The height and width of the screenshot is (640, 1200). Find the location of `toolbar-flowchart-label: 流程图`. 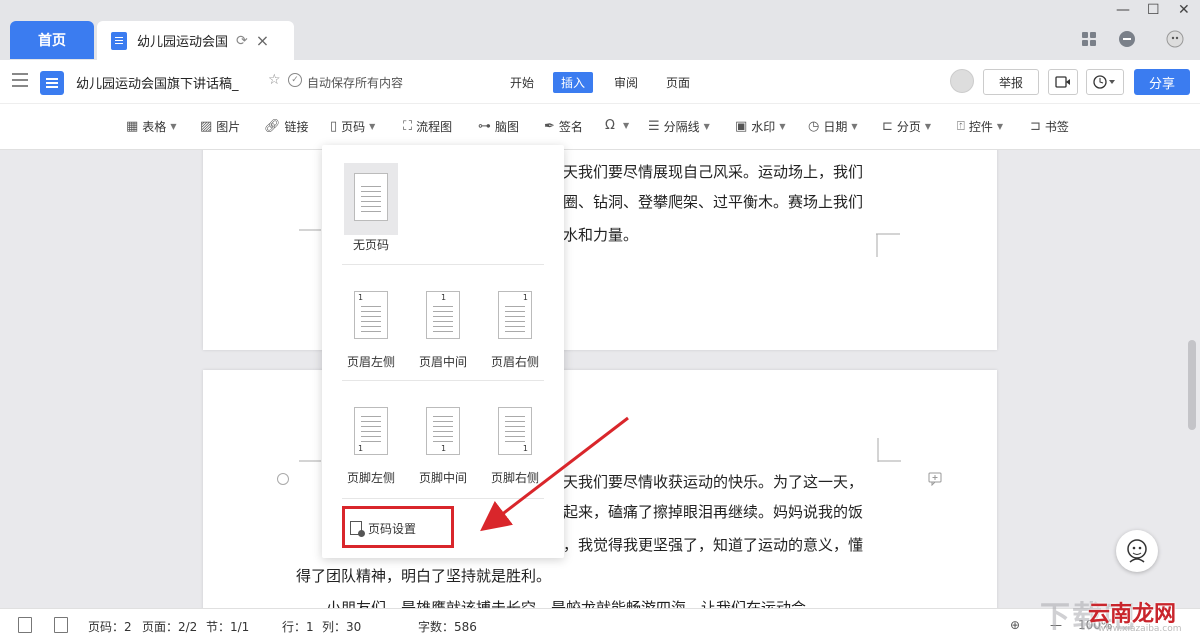

toolbar-flowchart-label: 流程图 is located at coordinates (434, 127).